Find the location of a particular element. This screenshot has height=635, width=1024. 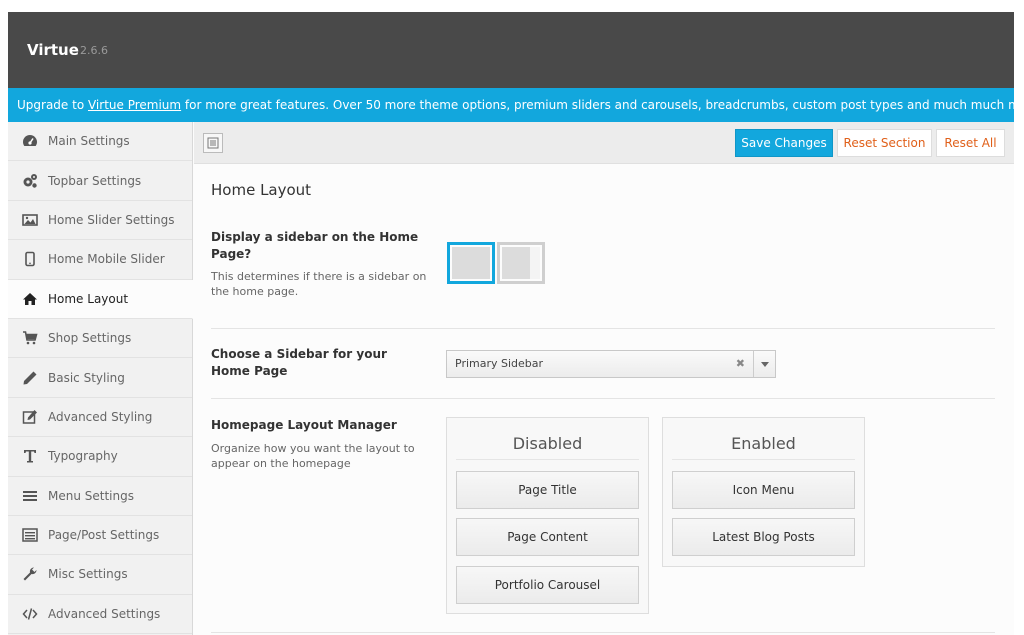

expand-options-button is located at coordinates (213, 143).